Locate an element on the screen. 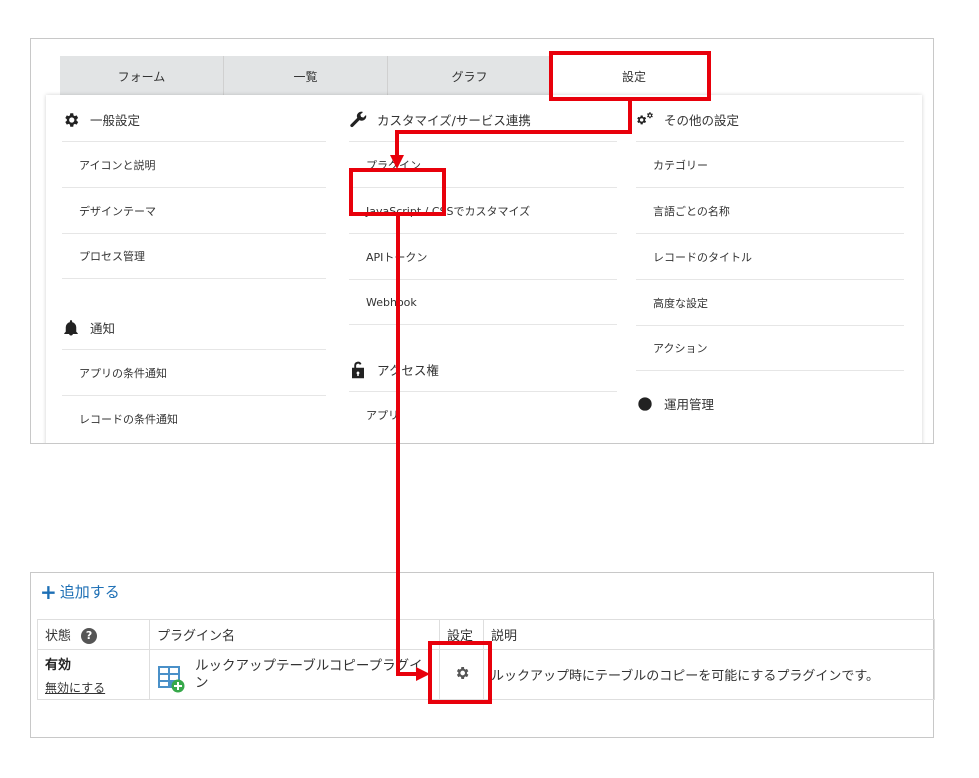 The width and height of the screenshot is (979, 778). bell-icon is located at coordinates (71, 328).